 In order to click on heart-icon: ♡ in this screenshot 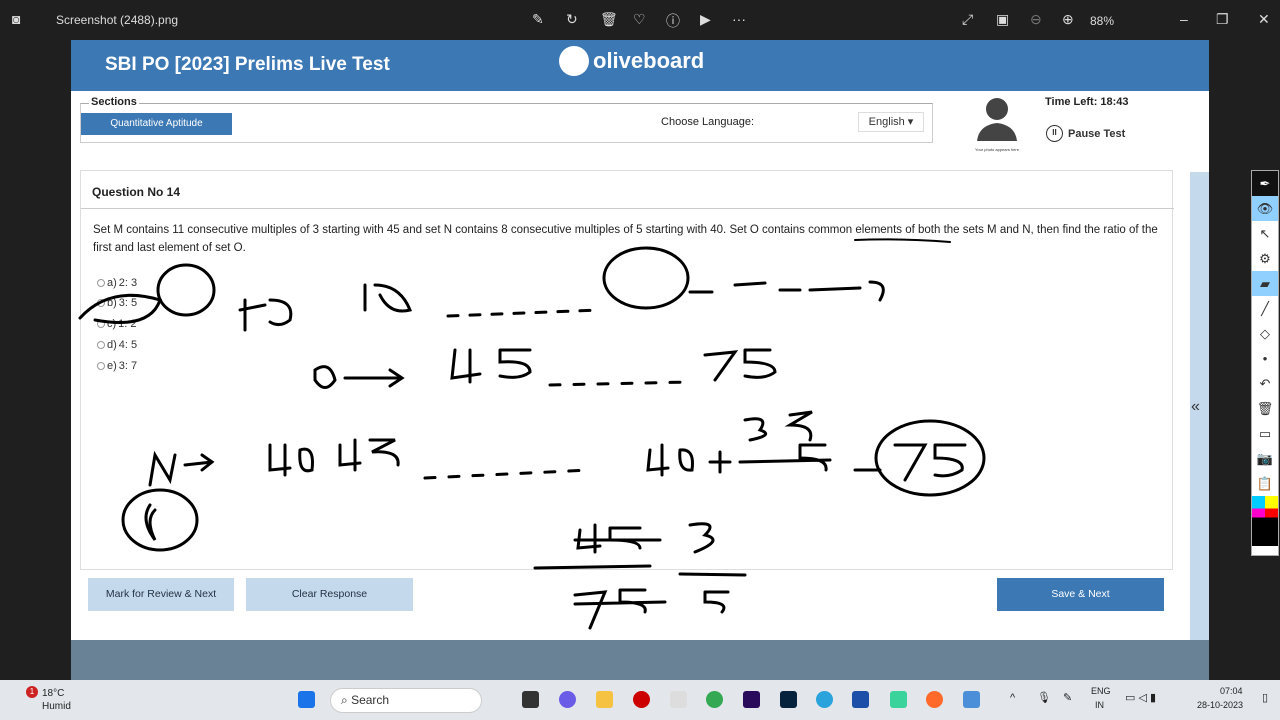, I will do `click(639, 19)`.